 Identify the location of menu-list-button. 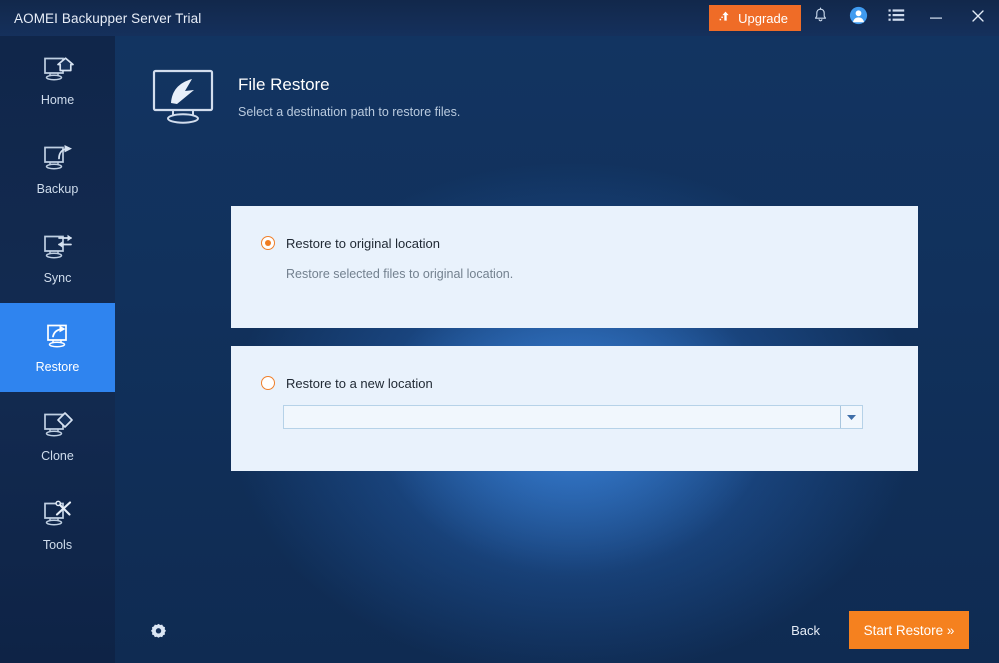
(896, 18).